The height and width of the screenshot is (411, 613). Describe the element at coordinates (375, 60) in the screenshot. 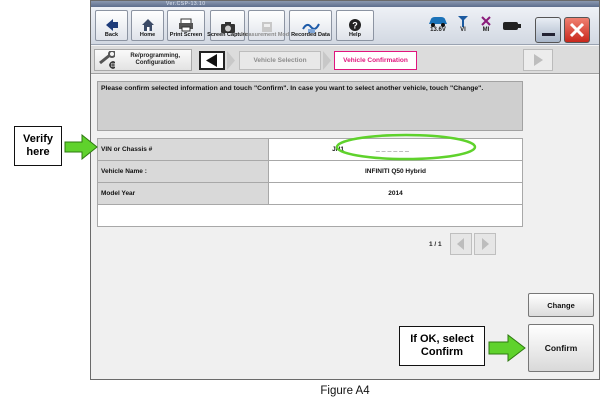

I see `breadcrumb-vehicle-confirmation: Vehicle Confirmation` at that location.